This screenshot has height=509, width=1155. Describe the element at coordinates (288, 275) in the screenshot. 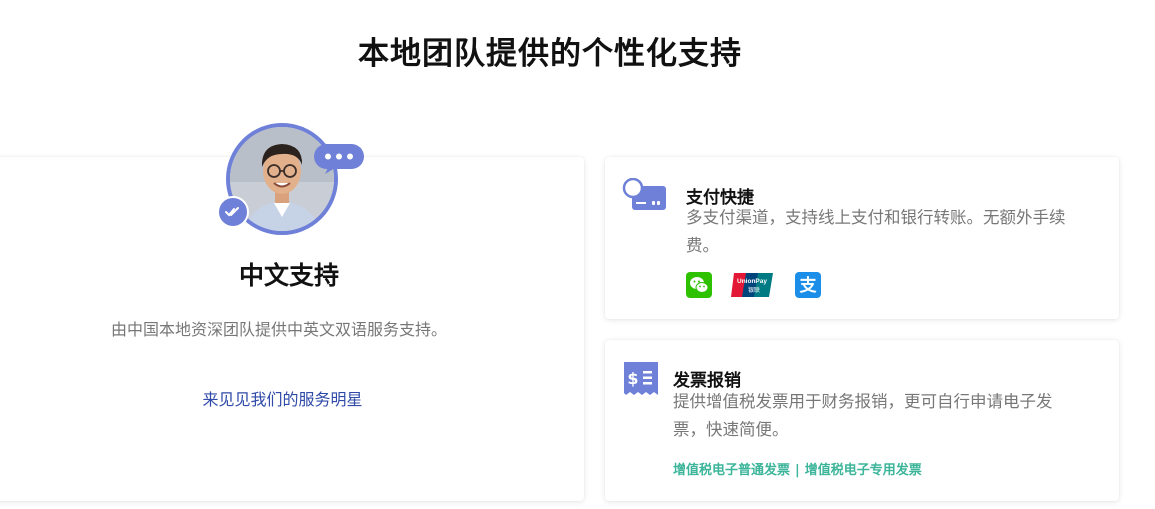

I see `support-heading: 中文支持` at that location.